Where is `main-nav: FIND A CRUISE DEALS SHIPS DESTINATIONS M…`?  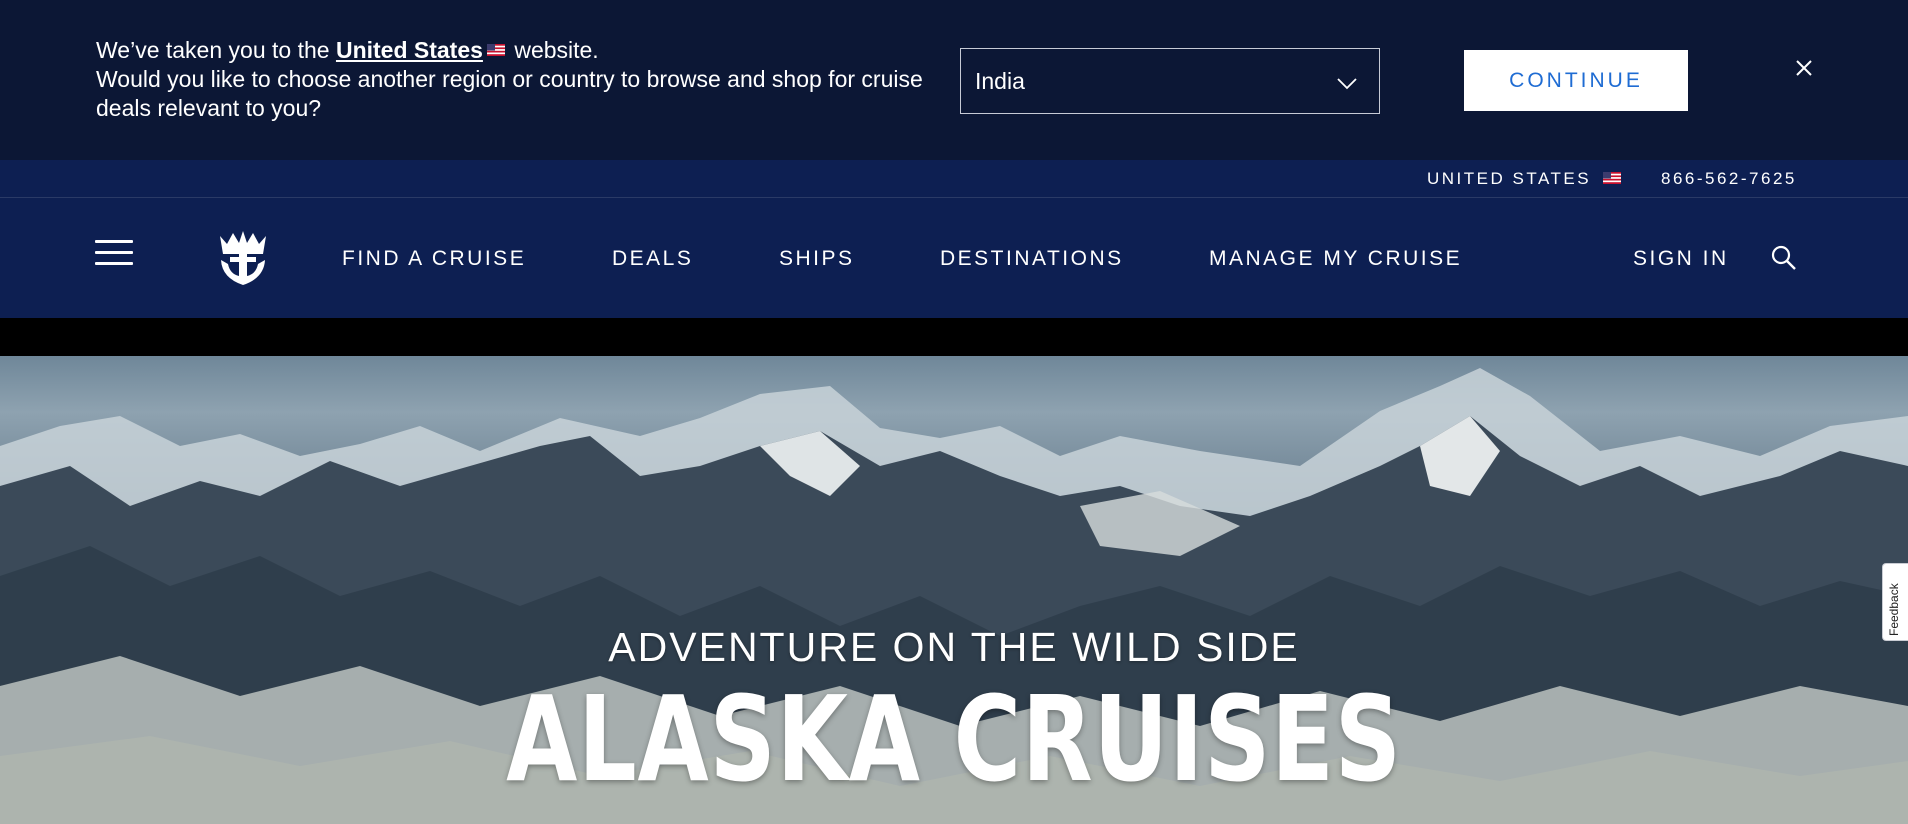 main-nav: FIND A CRUISE DEALS SHIPS DESTINATIONS M… is located at coordinates (954, 258).